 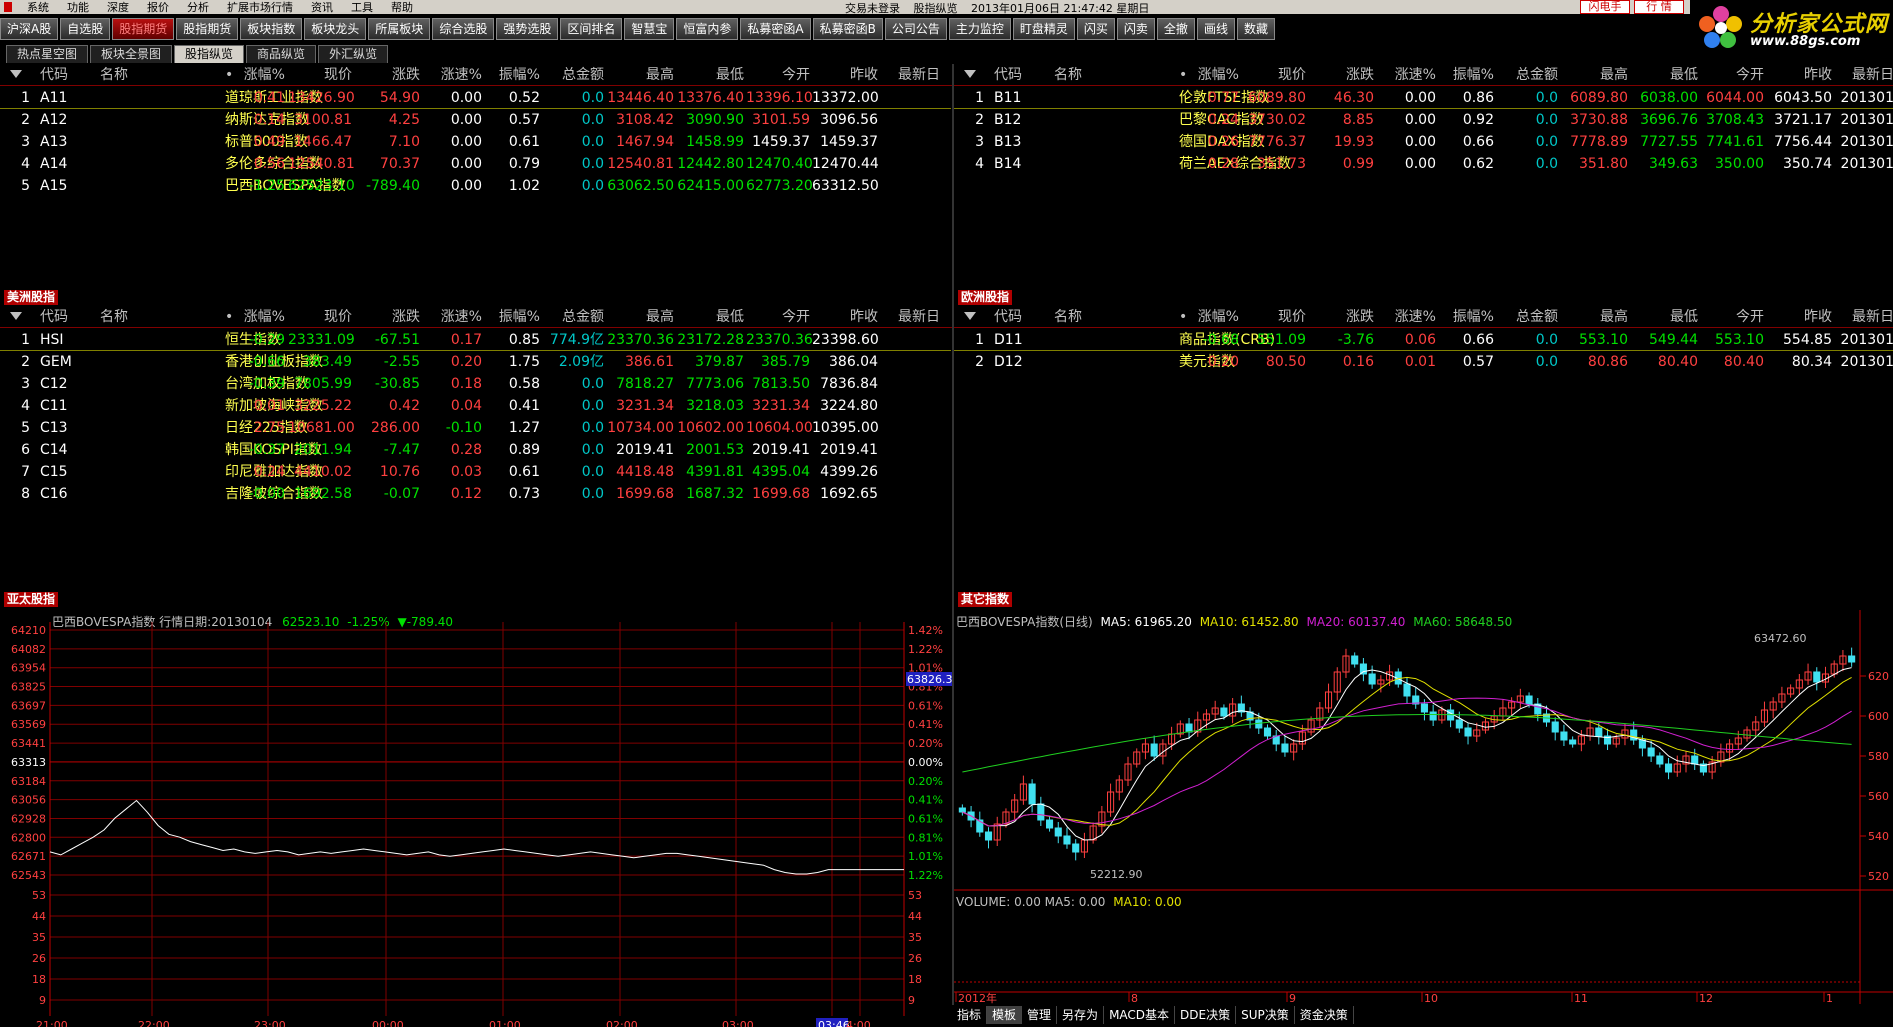 What do you see at coordinates (118, 7) in the screenshot?
I see `menu-item-2: 深度` at bounding box center [118, 7].